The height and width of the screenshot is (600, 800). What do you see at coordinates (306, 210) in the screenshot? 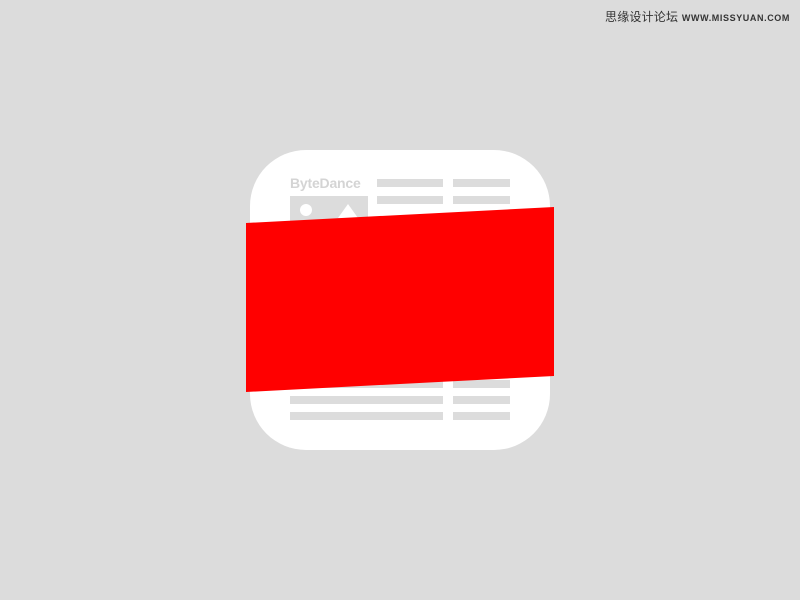
I see `image-icon-sun` at bounding box center [306, 210].